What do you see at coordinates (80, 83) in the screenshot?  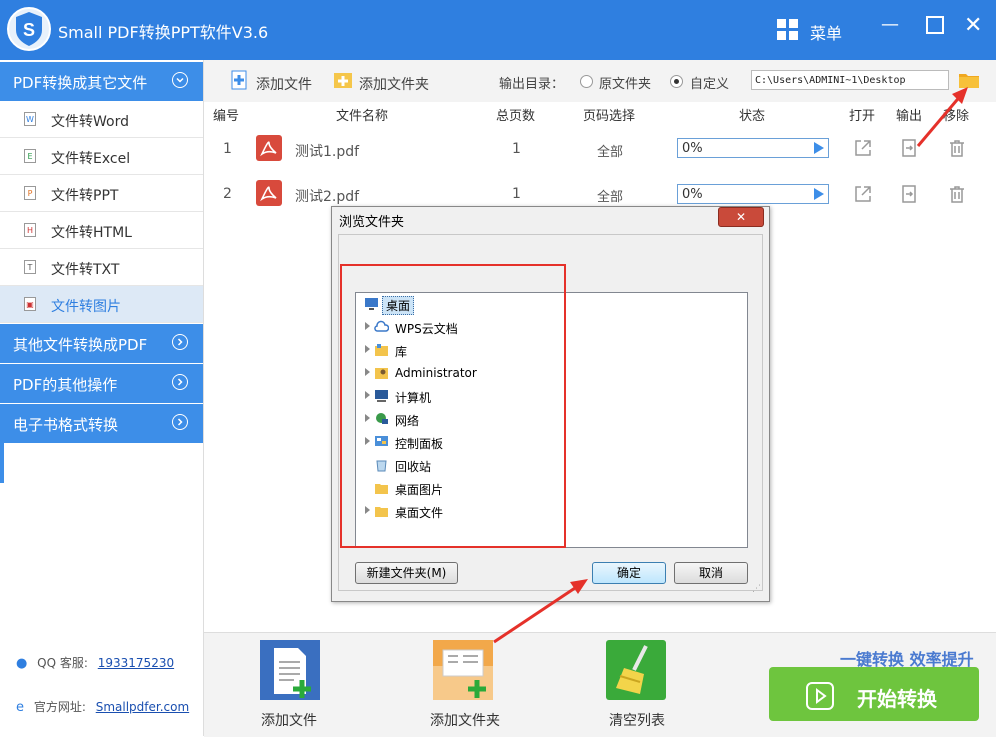 I see `category-label: PDF转换成其它文件` at bounding box center [80, 83].